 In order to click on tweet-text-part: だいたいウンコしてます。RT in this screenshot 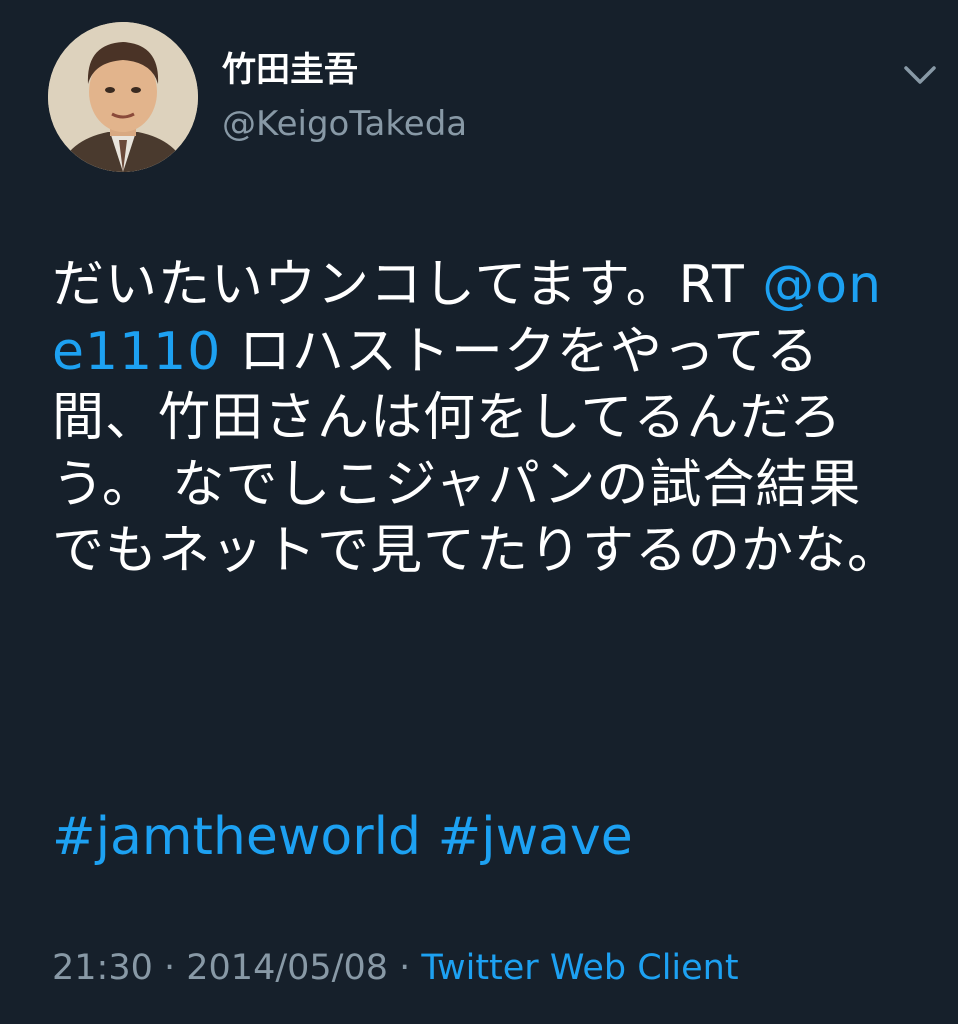, I will do `click(407, 285)`.